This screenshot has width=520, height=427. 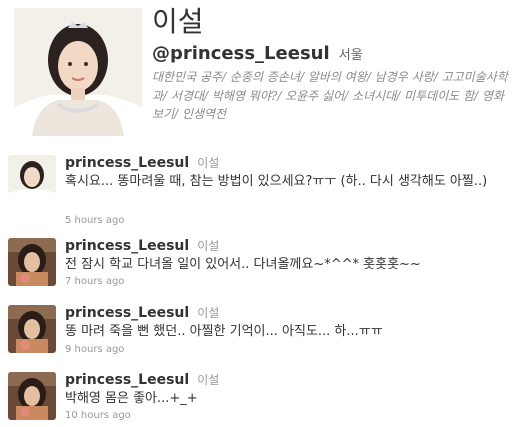 I want to click on tweet-text: 똥 마려 죽을 뻔 했던.. 아찔한 기억이... 아직도... 하...ㅠㅠ, so click(x=224, y=331).